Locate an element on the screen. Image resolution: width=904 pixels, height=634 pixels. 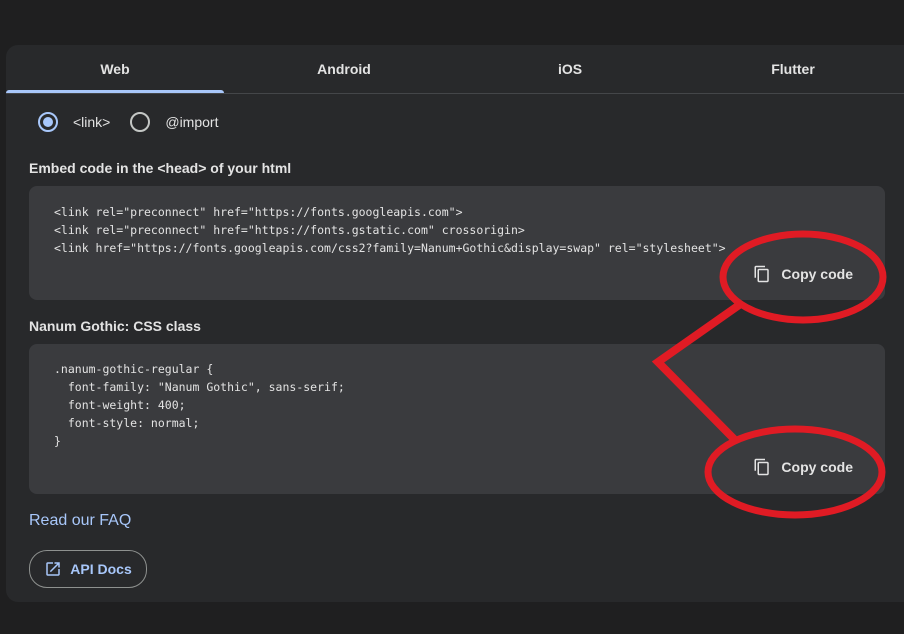
api-docs-label: API Docs is located at coordinates (101, 569).